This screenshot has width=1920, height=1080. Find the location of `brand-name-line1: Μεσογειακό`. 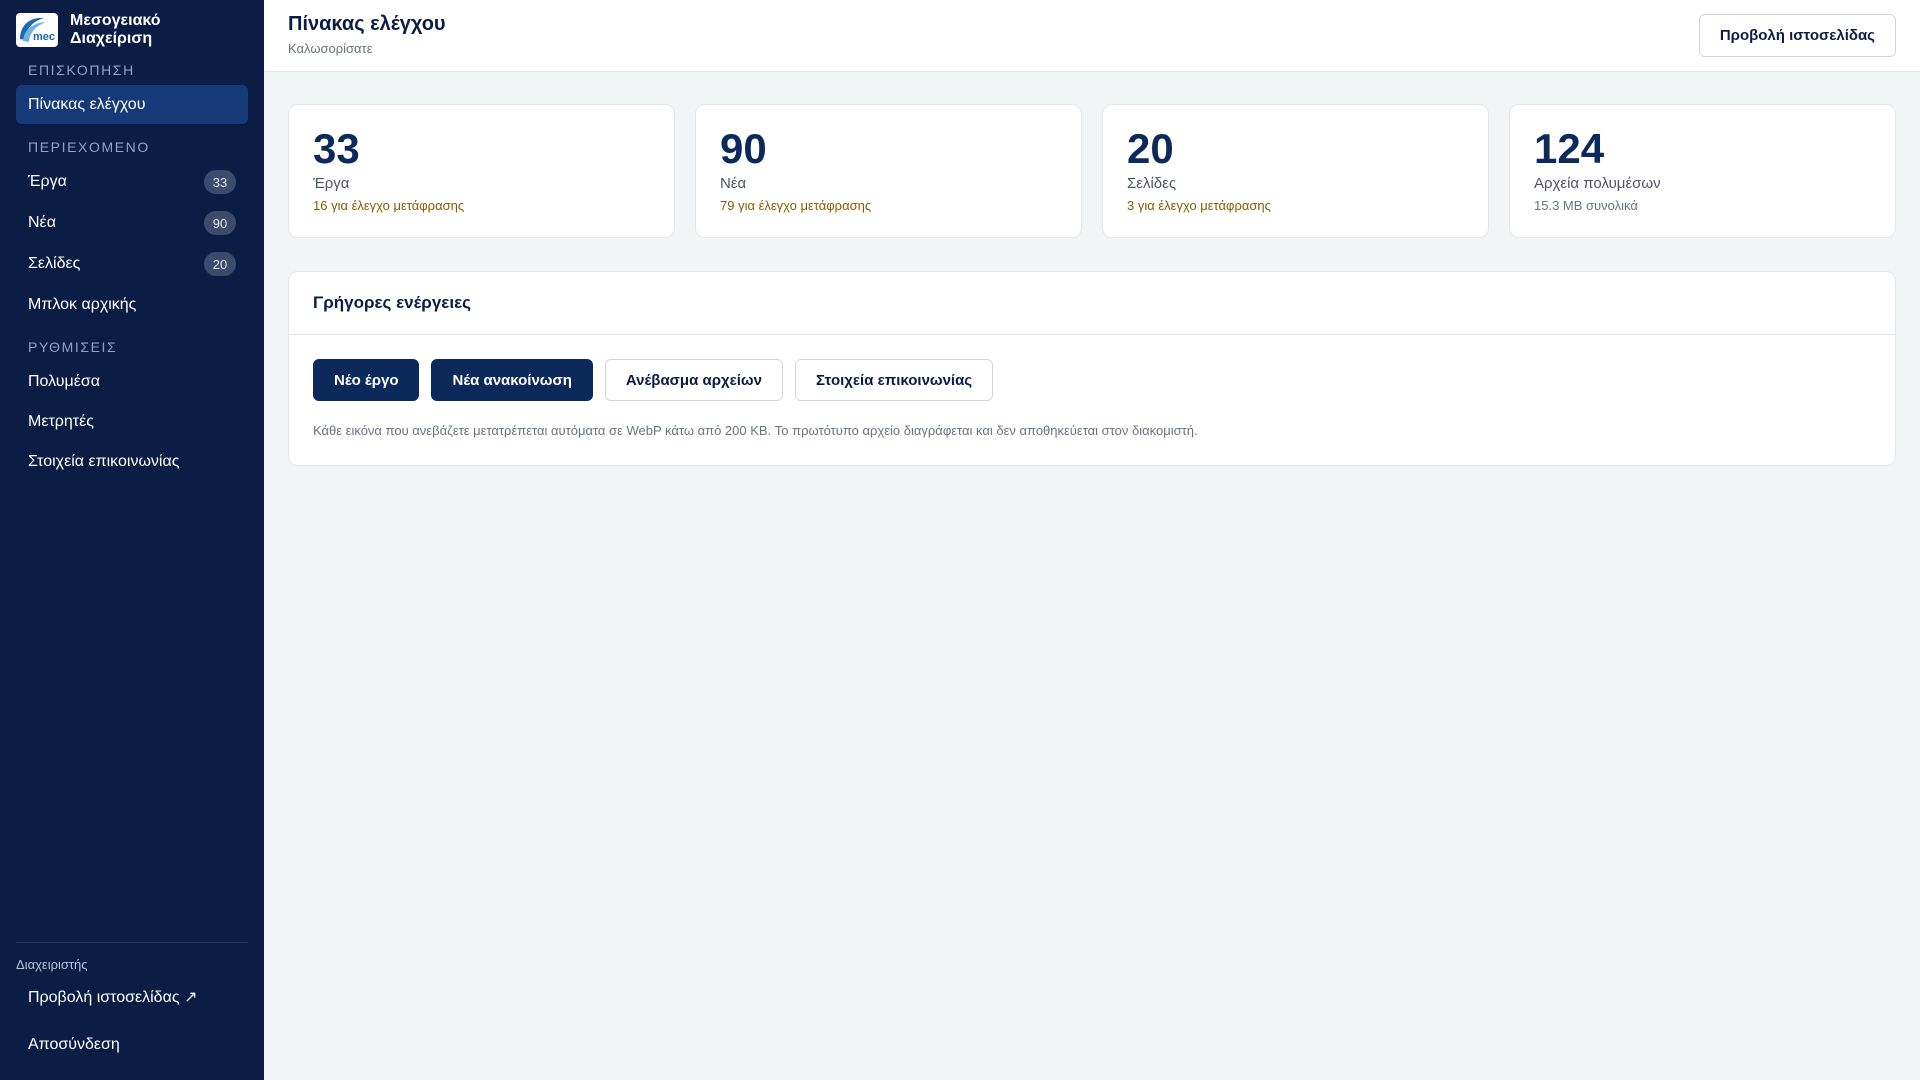

brand-name-line1: Μεσογειακό is located at coordinates (115, 20).